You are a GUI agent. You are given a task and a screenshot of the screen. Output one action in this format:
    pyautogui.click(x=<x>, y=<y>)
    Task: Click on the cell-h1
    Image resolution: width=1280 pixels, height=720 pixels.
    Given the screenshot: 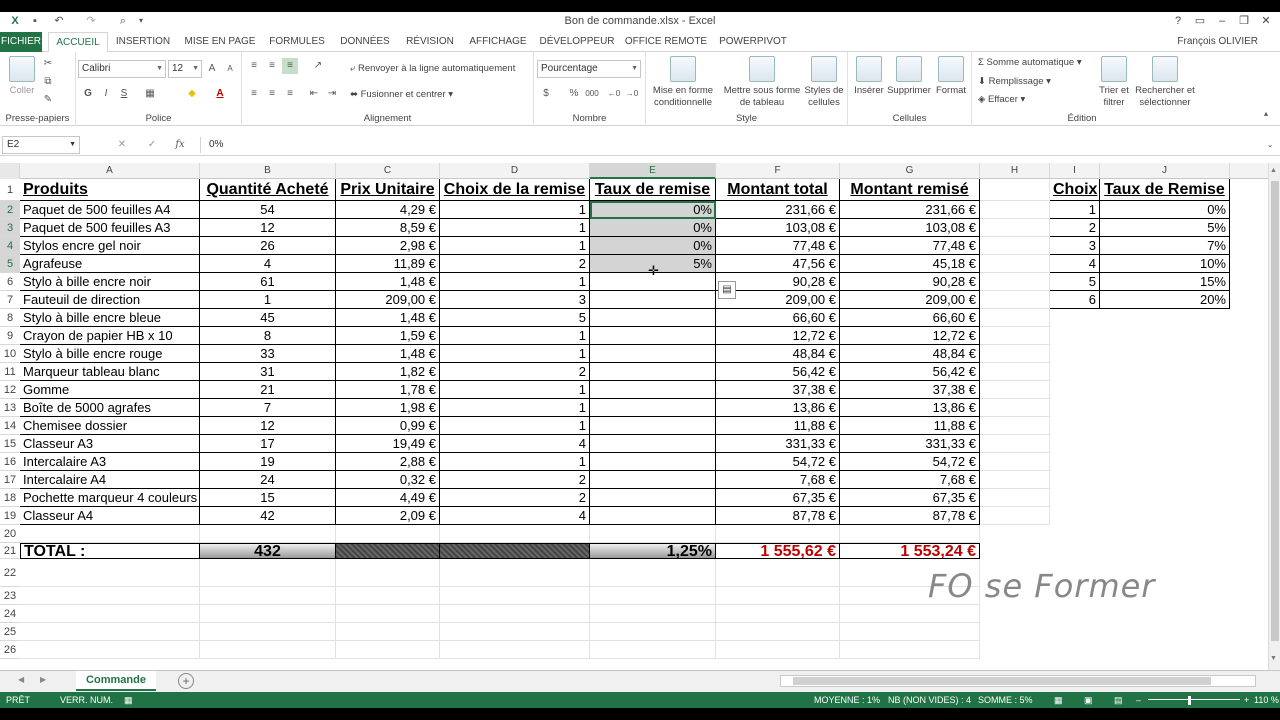 What is the action you would take?
    pyautogui.click(x=1015, y=190)
    